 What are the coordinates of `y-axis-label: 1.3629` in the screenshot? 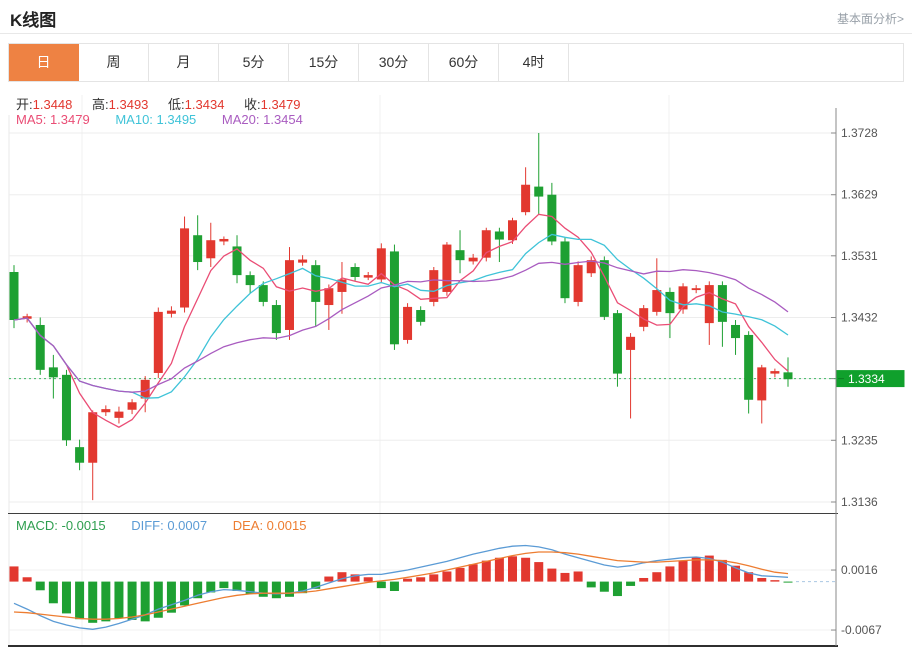 It's located at (859, 195).